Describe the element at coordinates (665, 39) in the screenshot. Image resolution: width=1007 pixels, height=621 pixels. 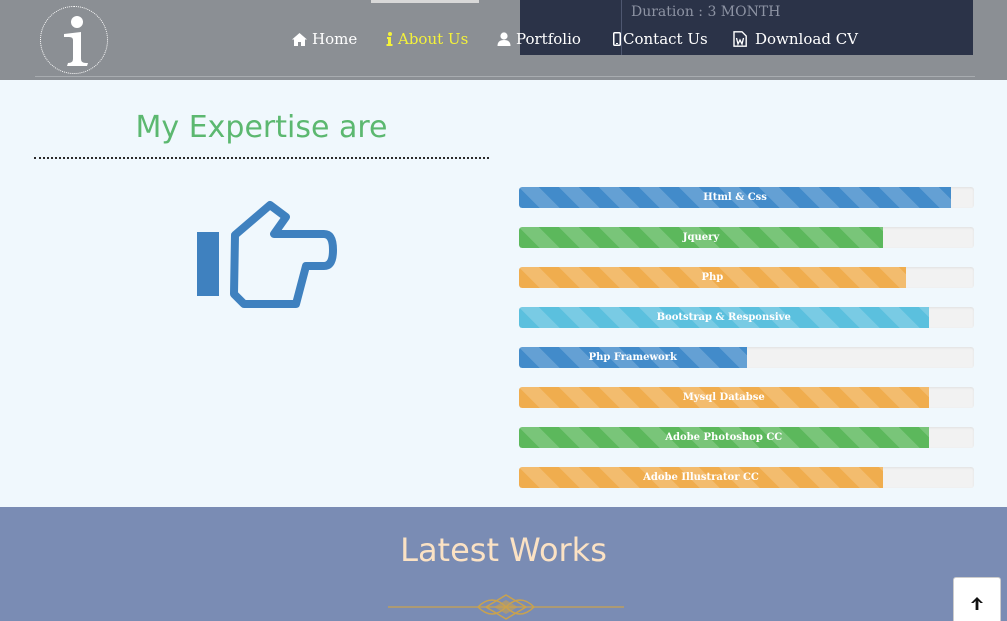
I see `nav-contact-us-label: Contact Us` at that location.